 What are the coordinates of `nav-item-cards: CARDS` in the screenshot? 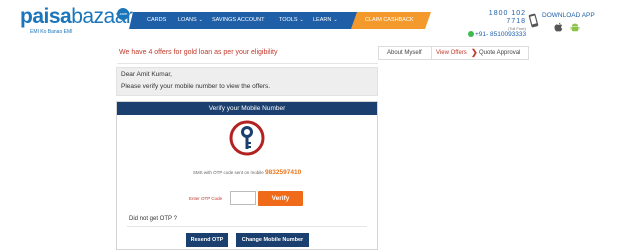 It's located at (156, 20).